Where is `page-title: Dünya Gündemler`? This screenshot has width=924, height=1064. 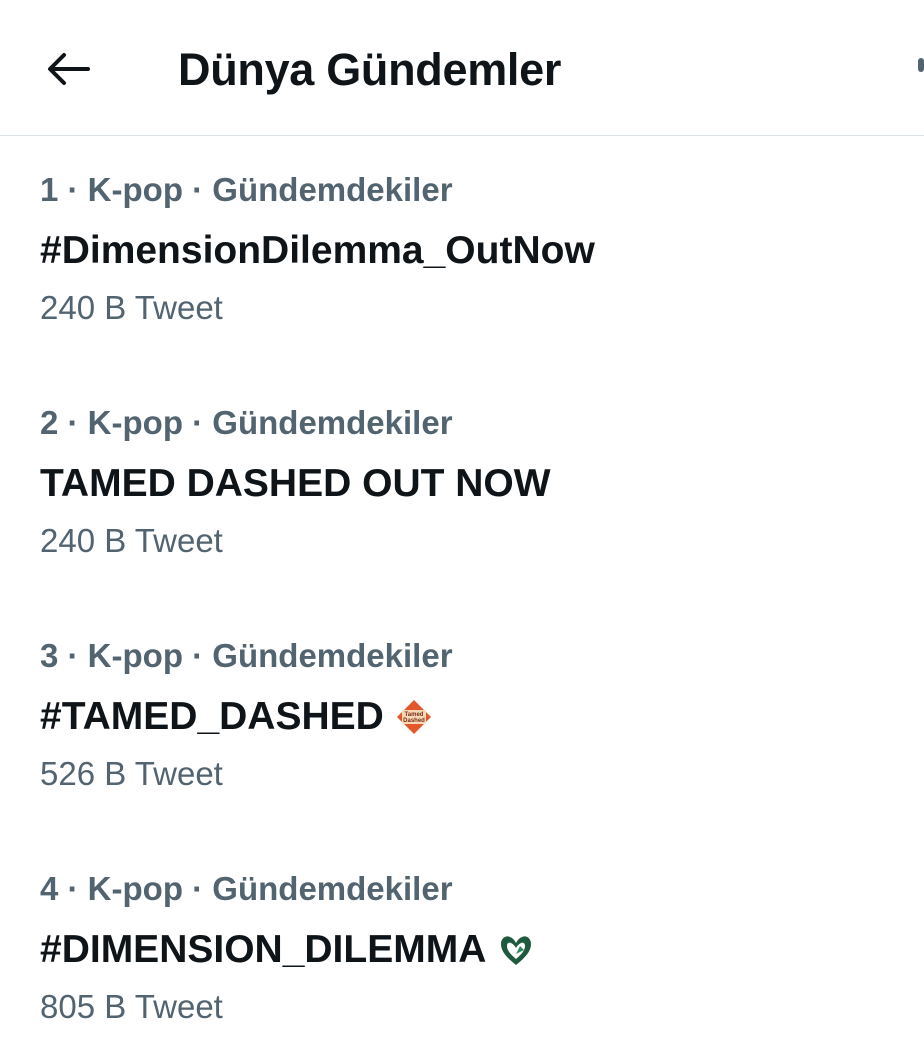 page-title: Dünya Gündemler is located at coordinates (370, 69).